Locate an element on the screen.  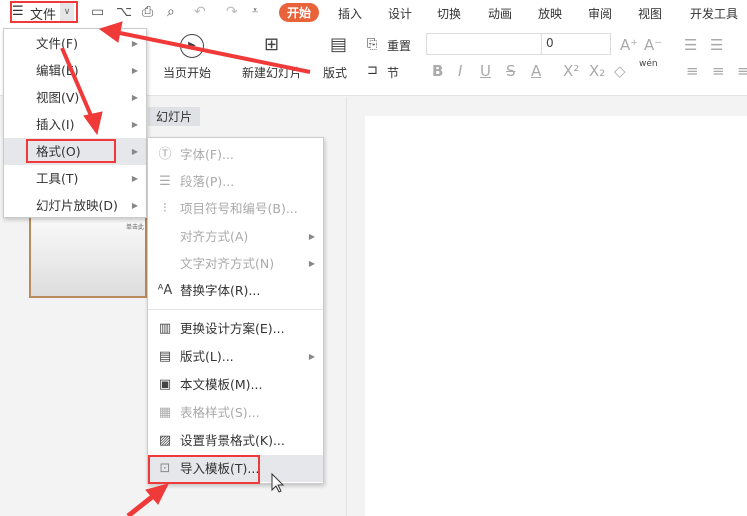
arrow-to-file-menu is located at coordinates (212, 52).